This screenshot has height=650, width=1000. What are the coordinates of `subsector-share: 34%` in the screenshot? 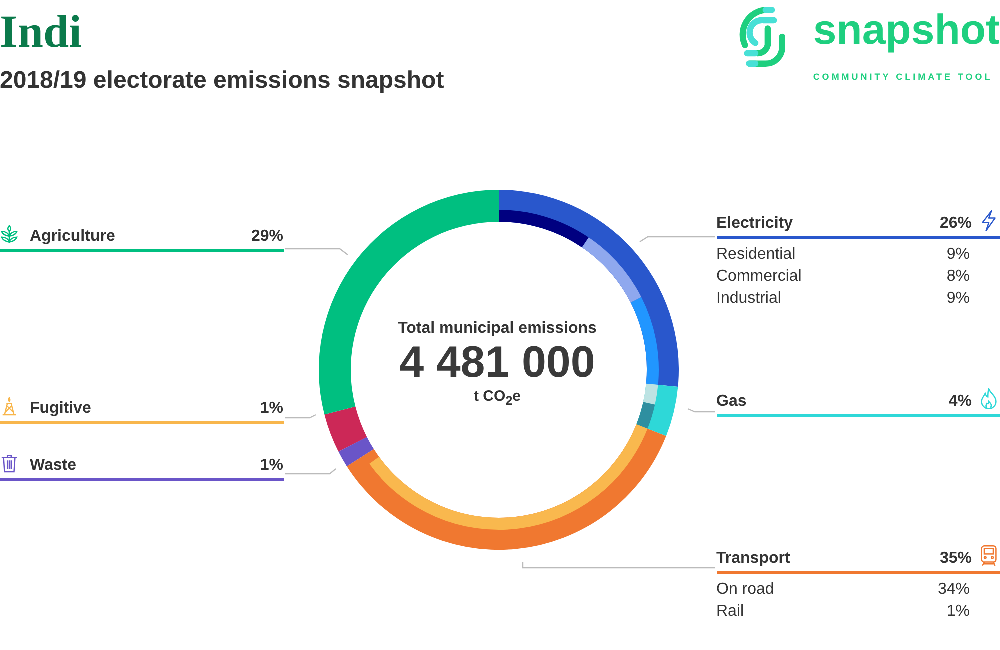 It's located at (954, 590).